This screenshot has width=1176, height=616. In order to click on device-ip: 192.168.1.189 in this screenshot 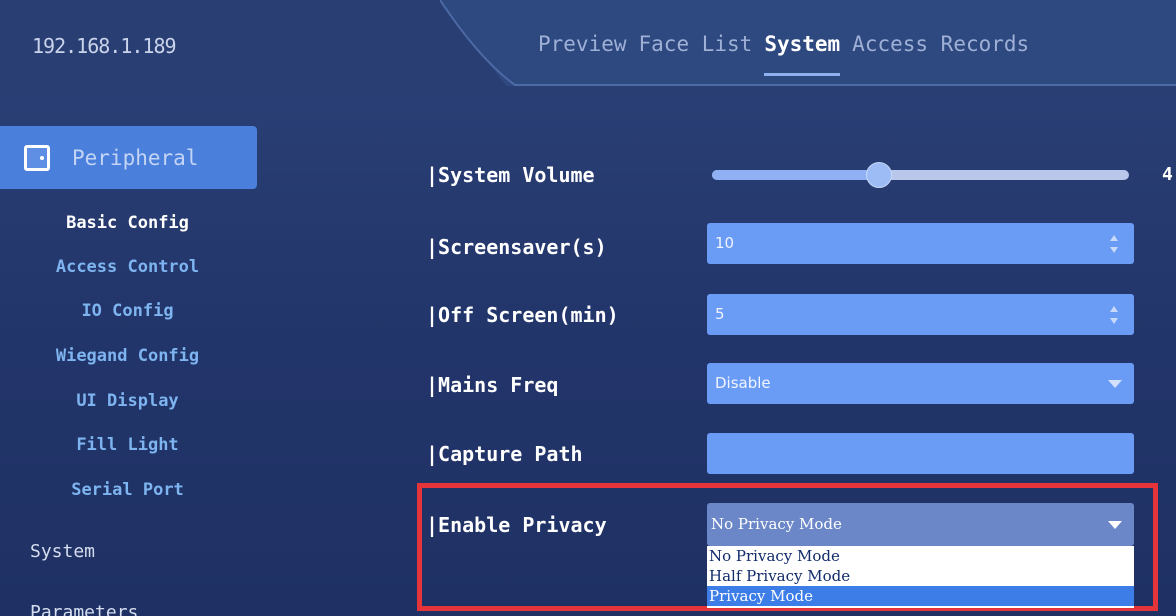, I will do `click(104, 46)`.